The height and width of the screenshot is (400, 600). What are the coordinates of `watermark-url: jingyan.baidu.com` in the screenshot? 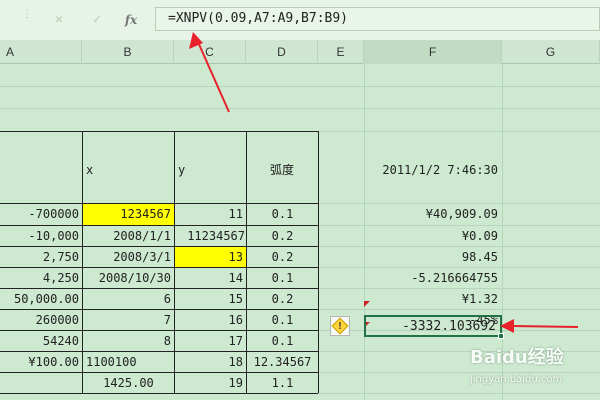 It's located at (516, 379).